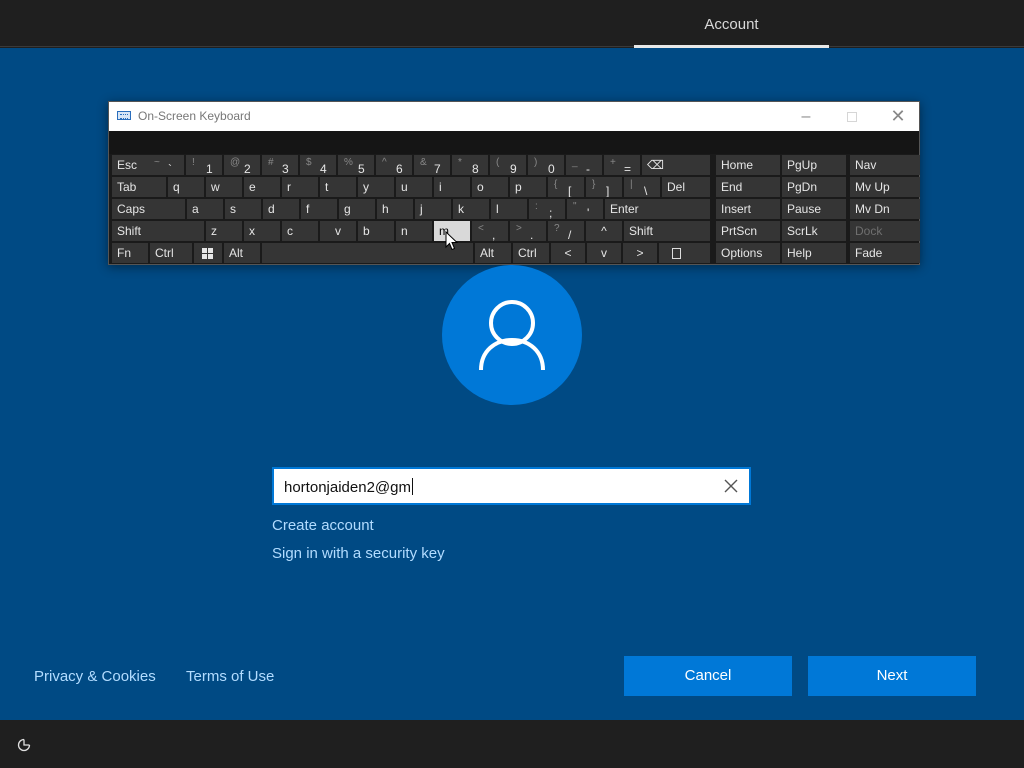  Describe the element at coordinates (394, 165) in the screenshot. I see `key-6: ^ 6` at that location.